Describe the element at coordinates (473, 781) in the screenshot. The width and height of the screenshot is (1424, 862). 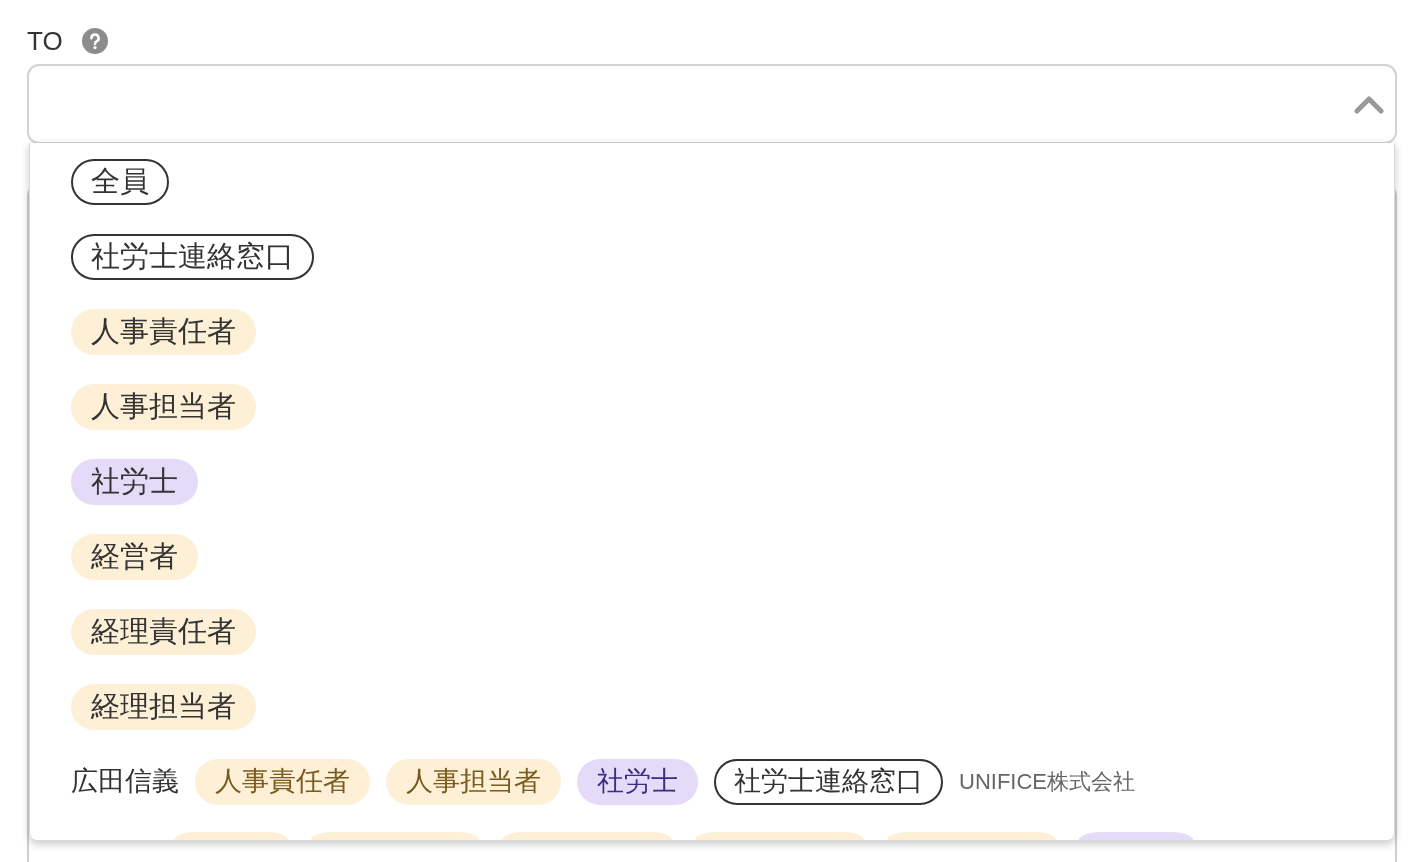
I see `role-tag: 人事担当者` at that location.